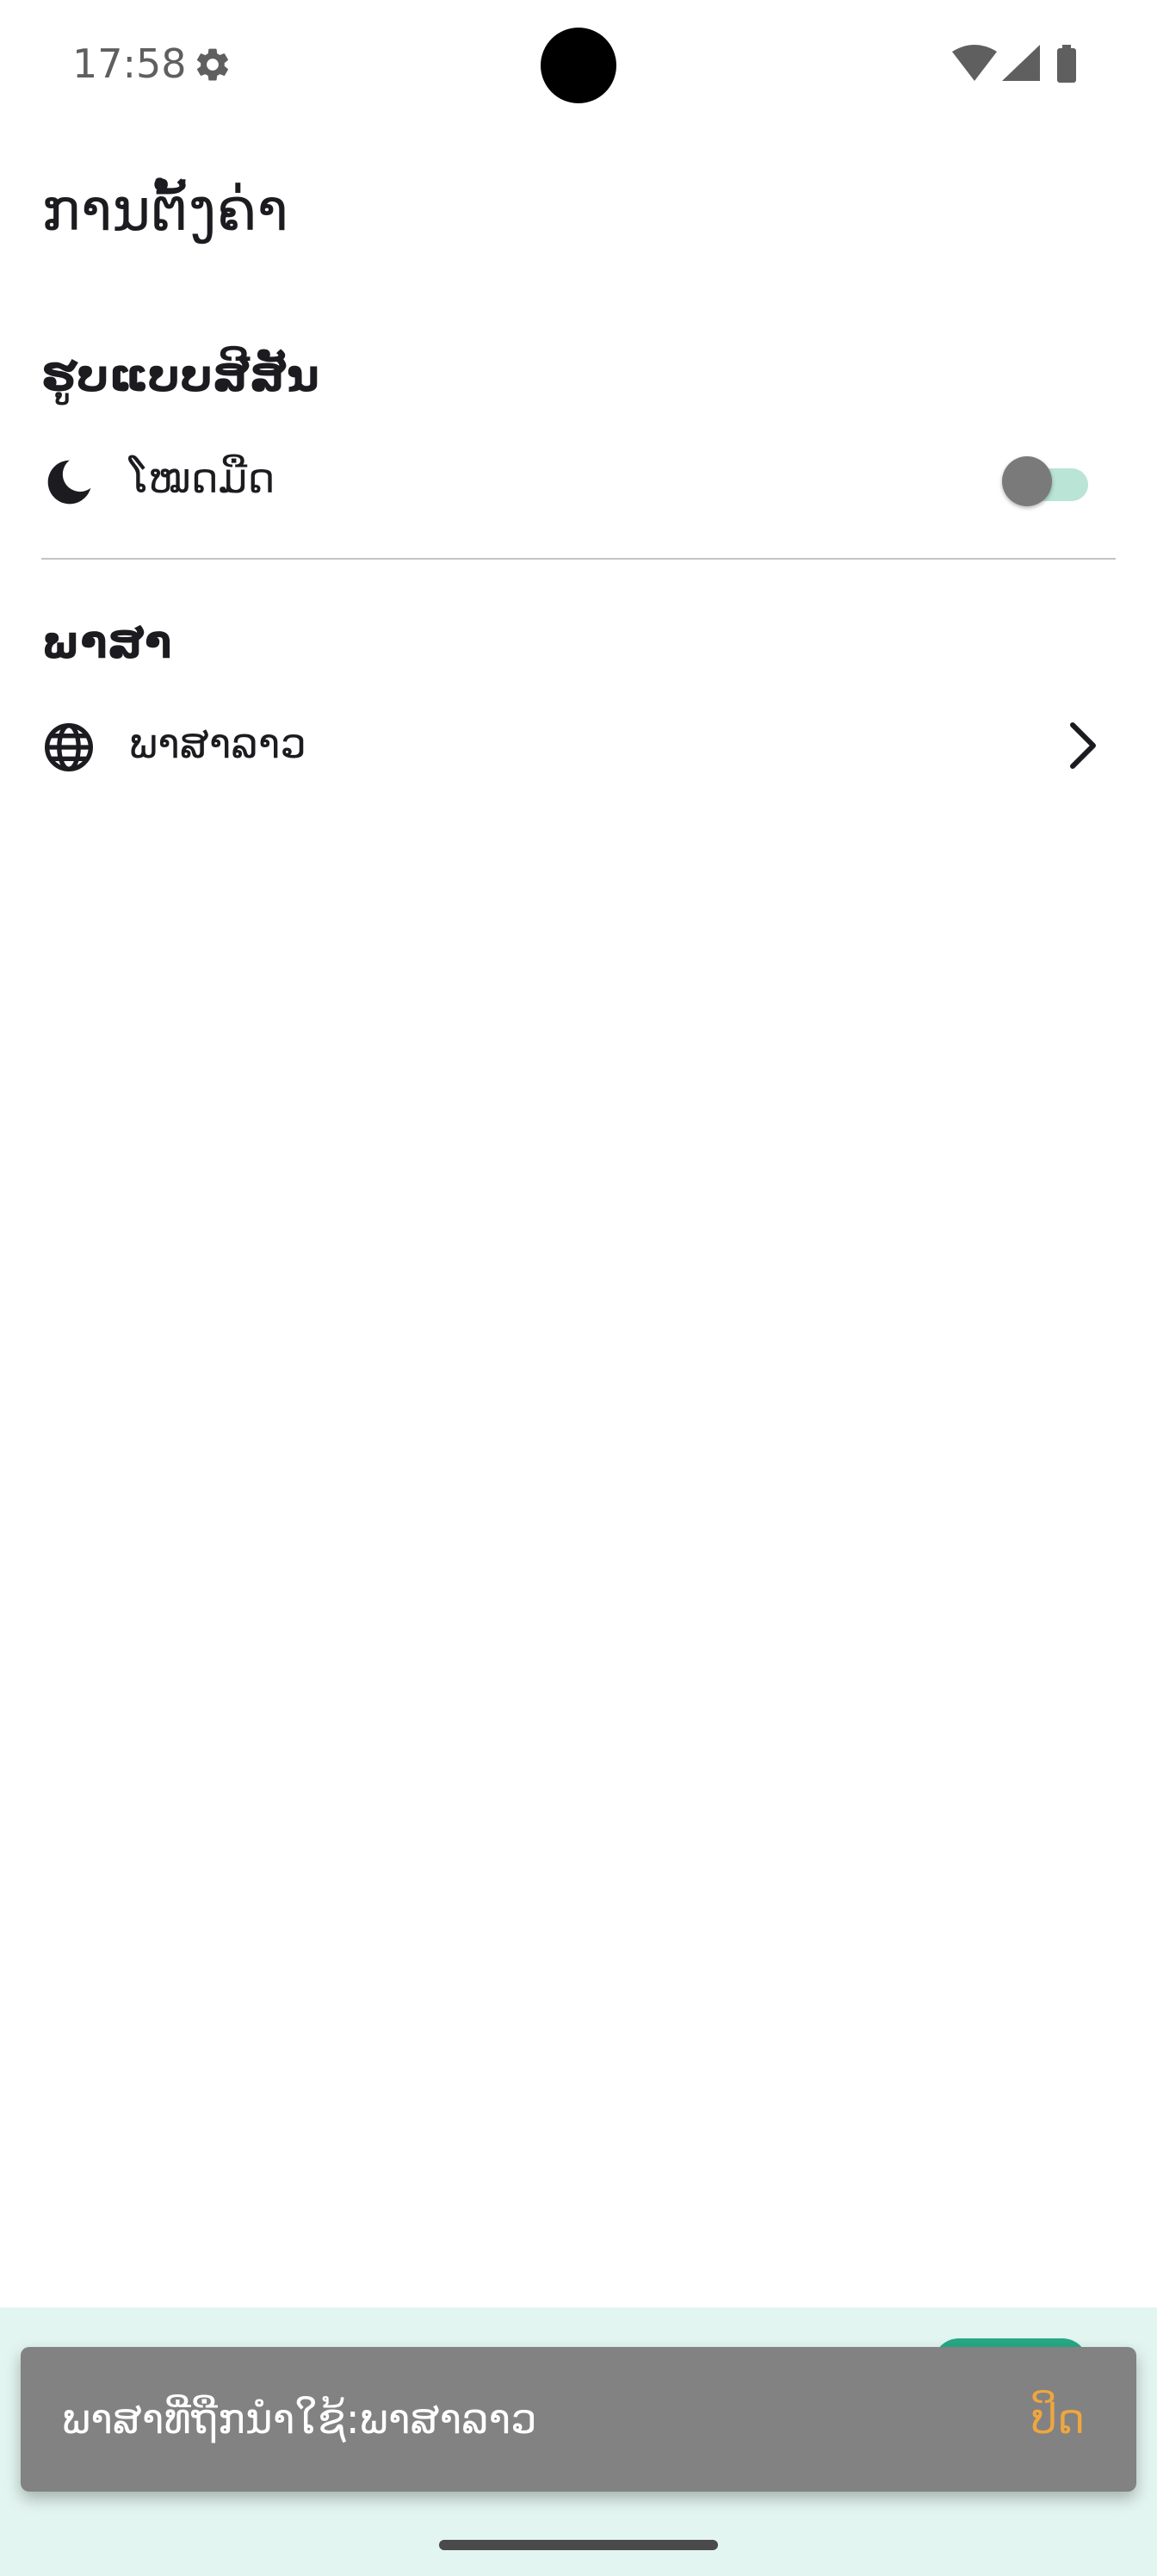  What do you see at coordinates (579, 2545) in the screenshot?
I see `gesture-navigation-bar` at bounding box center [579, 2545].